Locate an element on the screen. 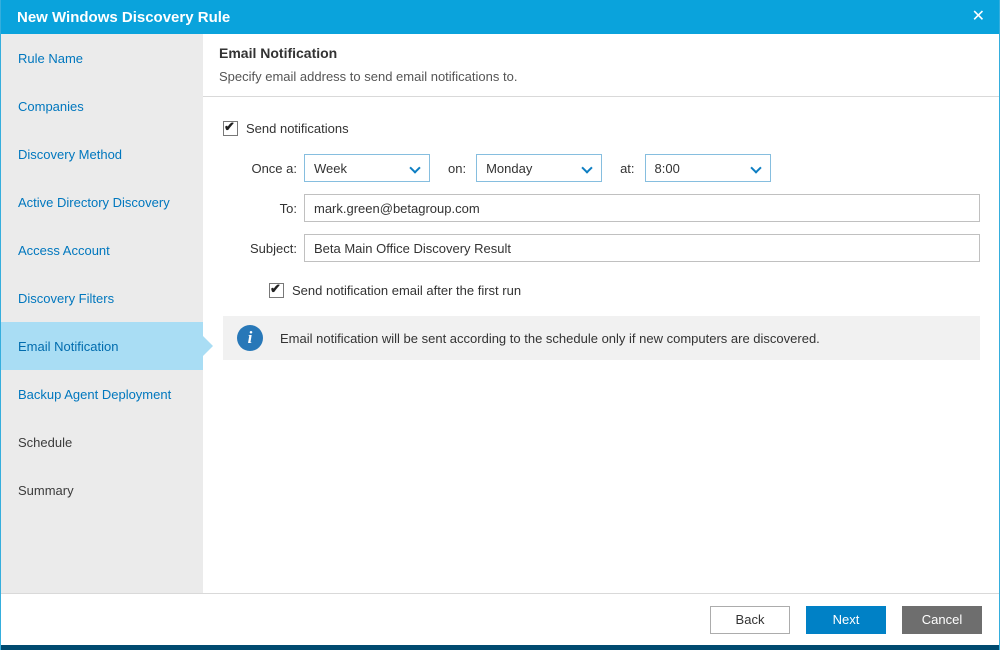 Image resolution: width=1000 pixels, height=650 pixels. frequency-value: Week is located at coordinates (330, 168).